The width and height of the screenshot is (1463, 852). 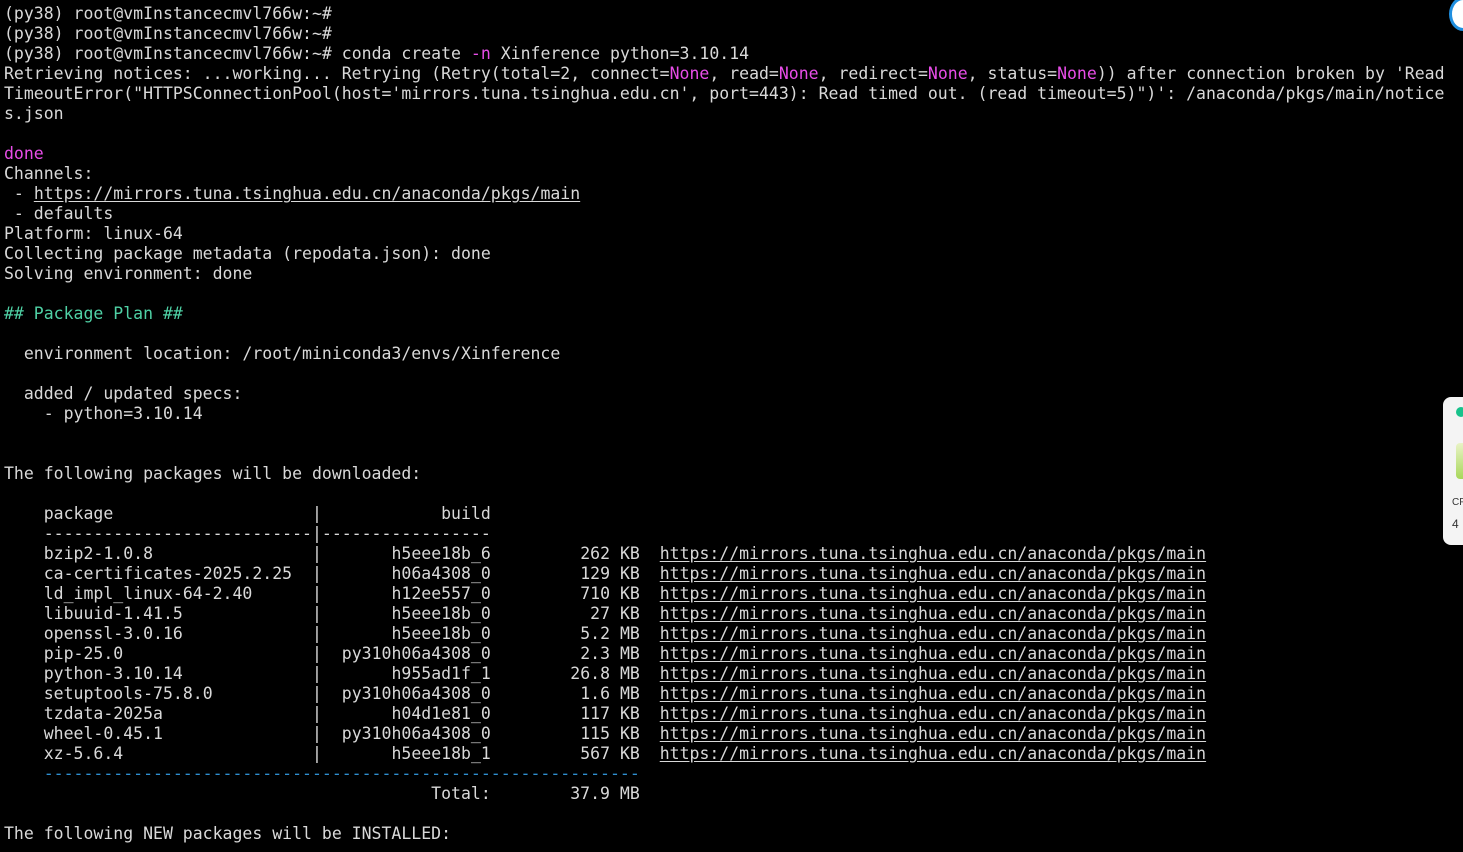 What do you see at coordinates (247, 513) in the screenshot?
I see `table-header: package | build` at bounding box center [247, 513].